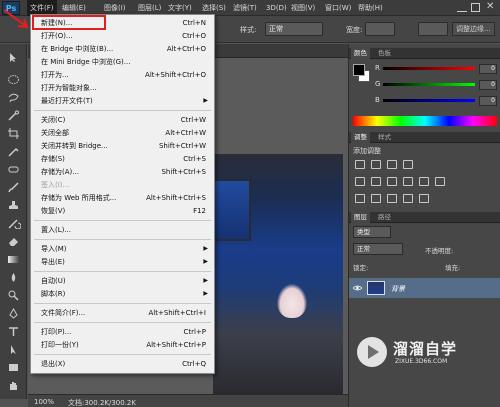 This screenshot has width=500, height=407. I want to click on color-spectrum, so click(425, 121).